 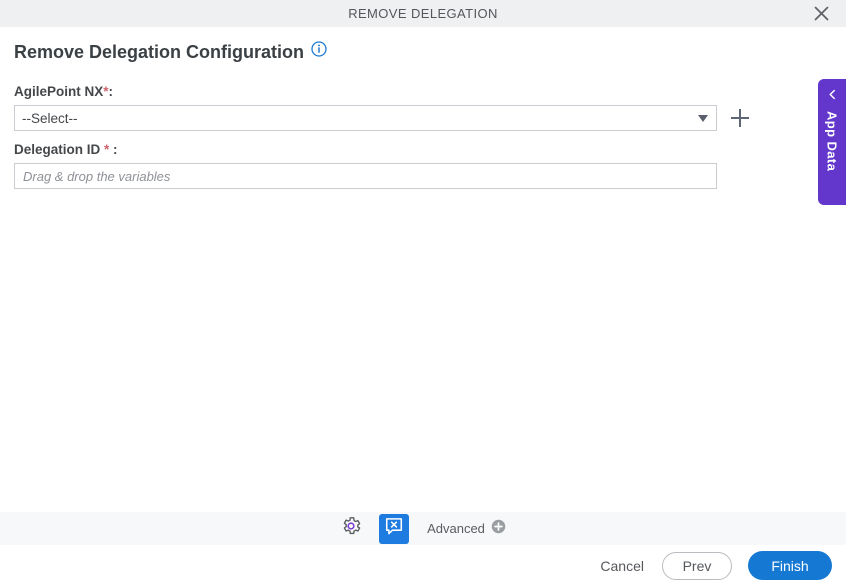 What do you see at coordinates (423, 565) in the screenshot?
I see `dialog-footer: Cancel Prev Finish` at bounding box center [423, 565].